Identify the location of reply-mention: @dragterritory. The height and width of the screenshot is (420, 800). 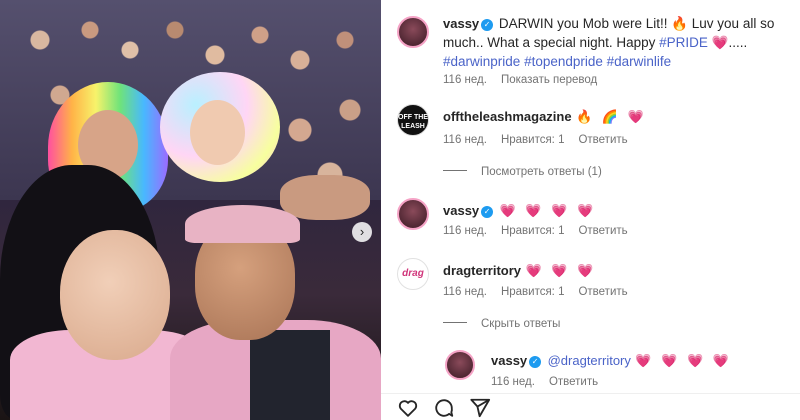
(589, 360).